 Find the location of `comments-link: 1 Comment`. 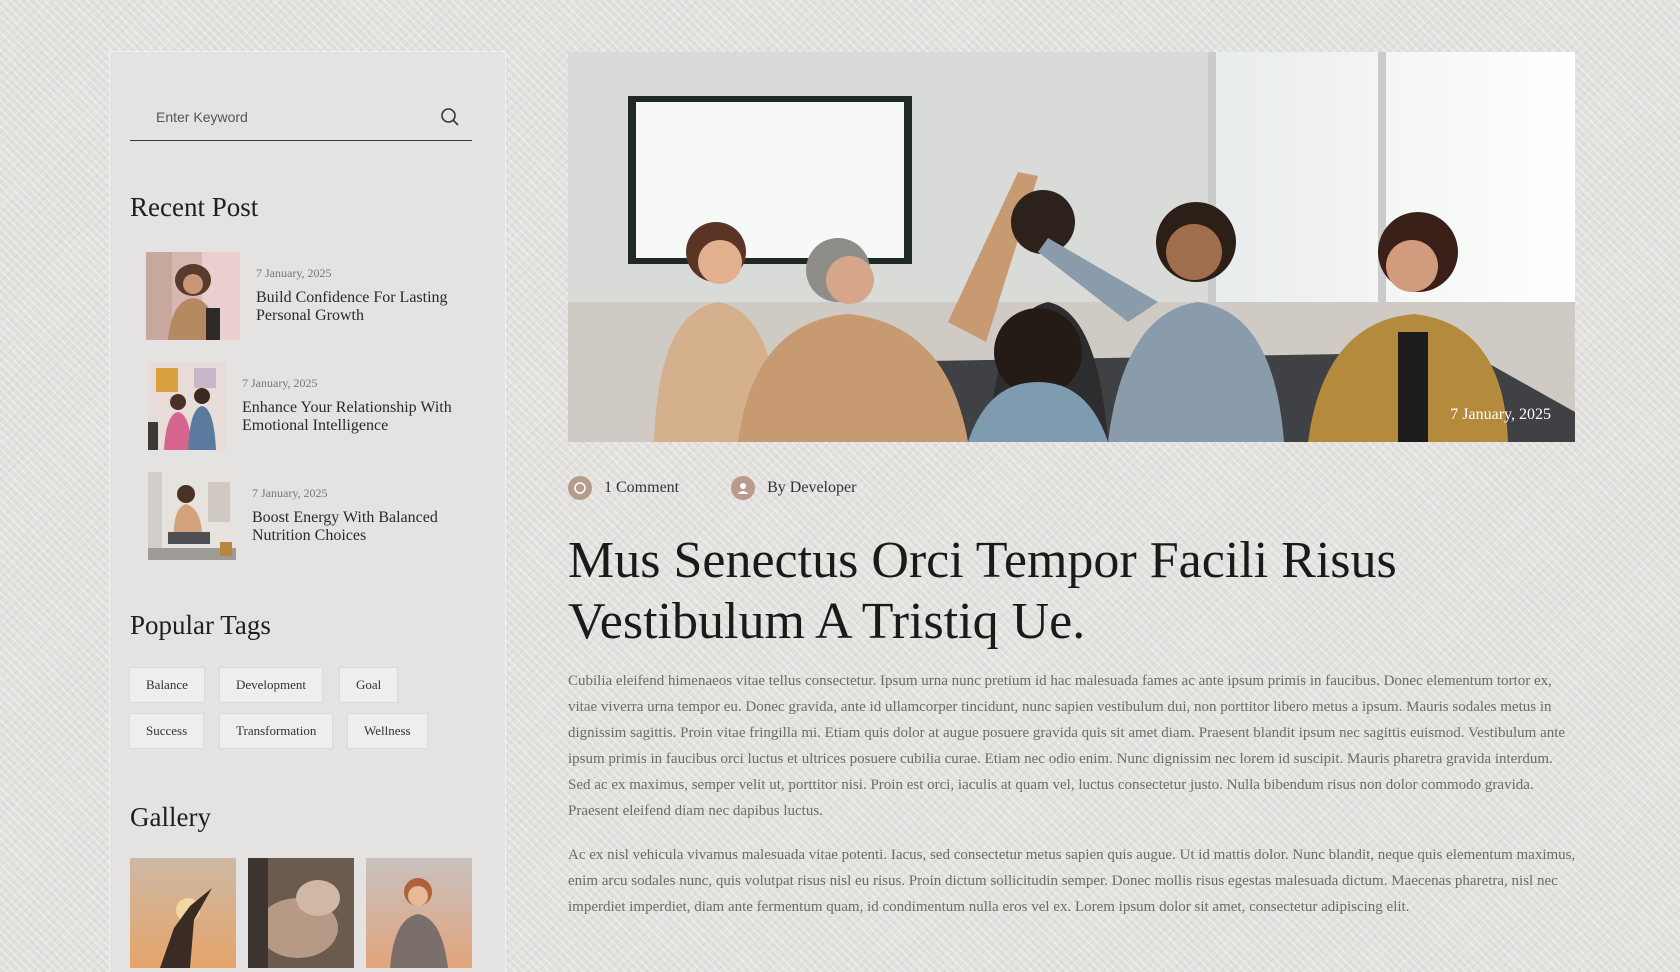

comments-link: 1 Comment is located at coordinates (623, 488).